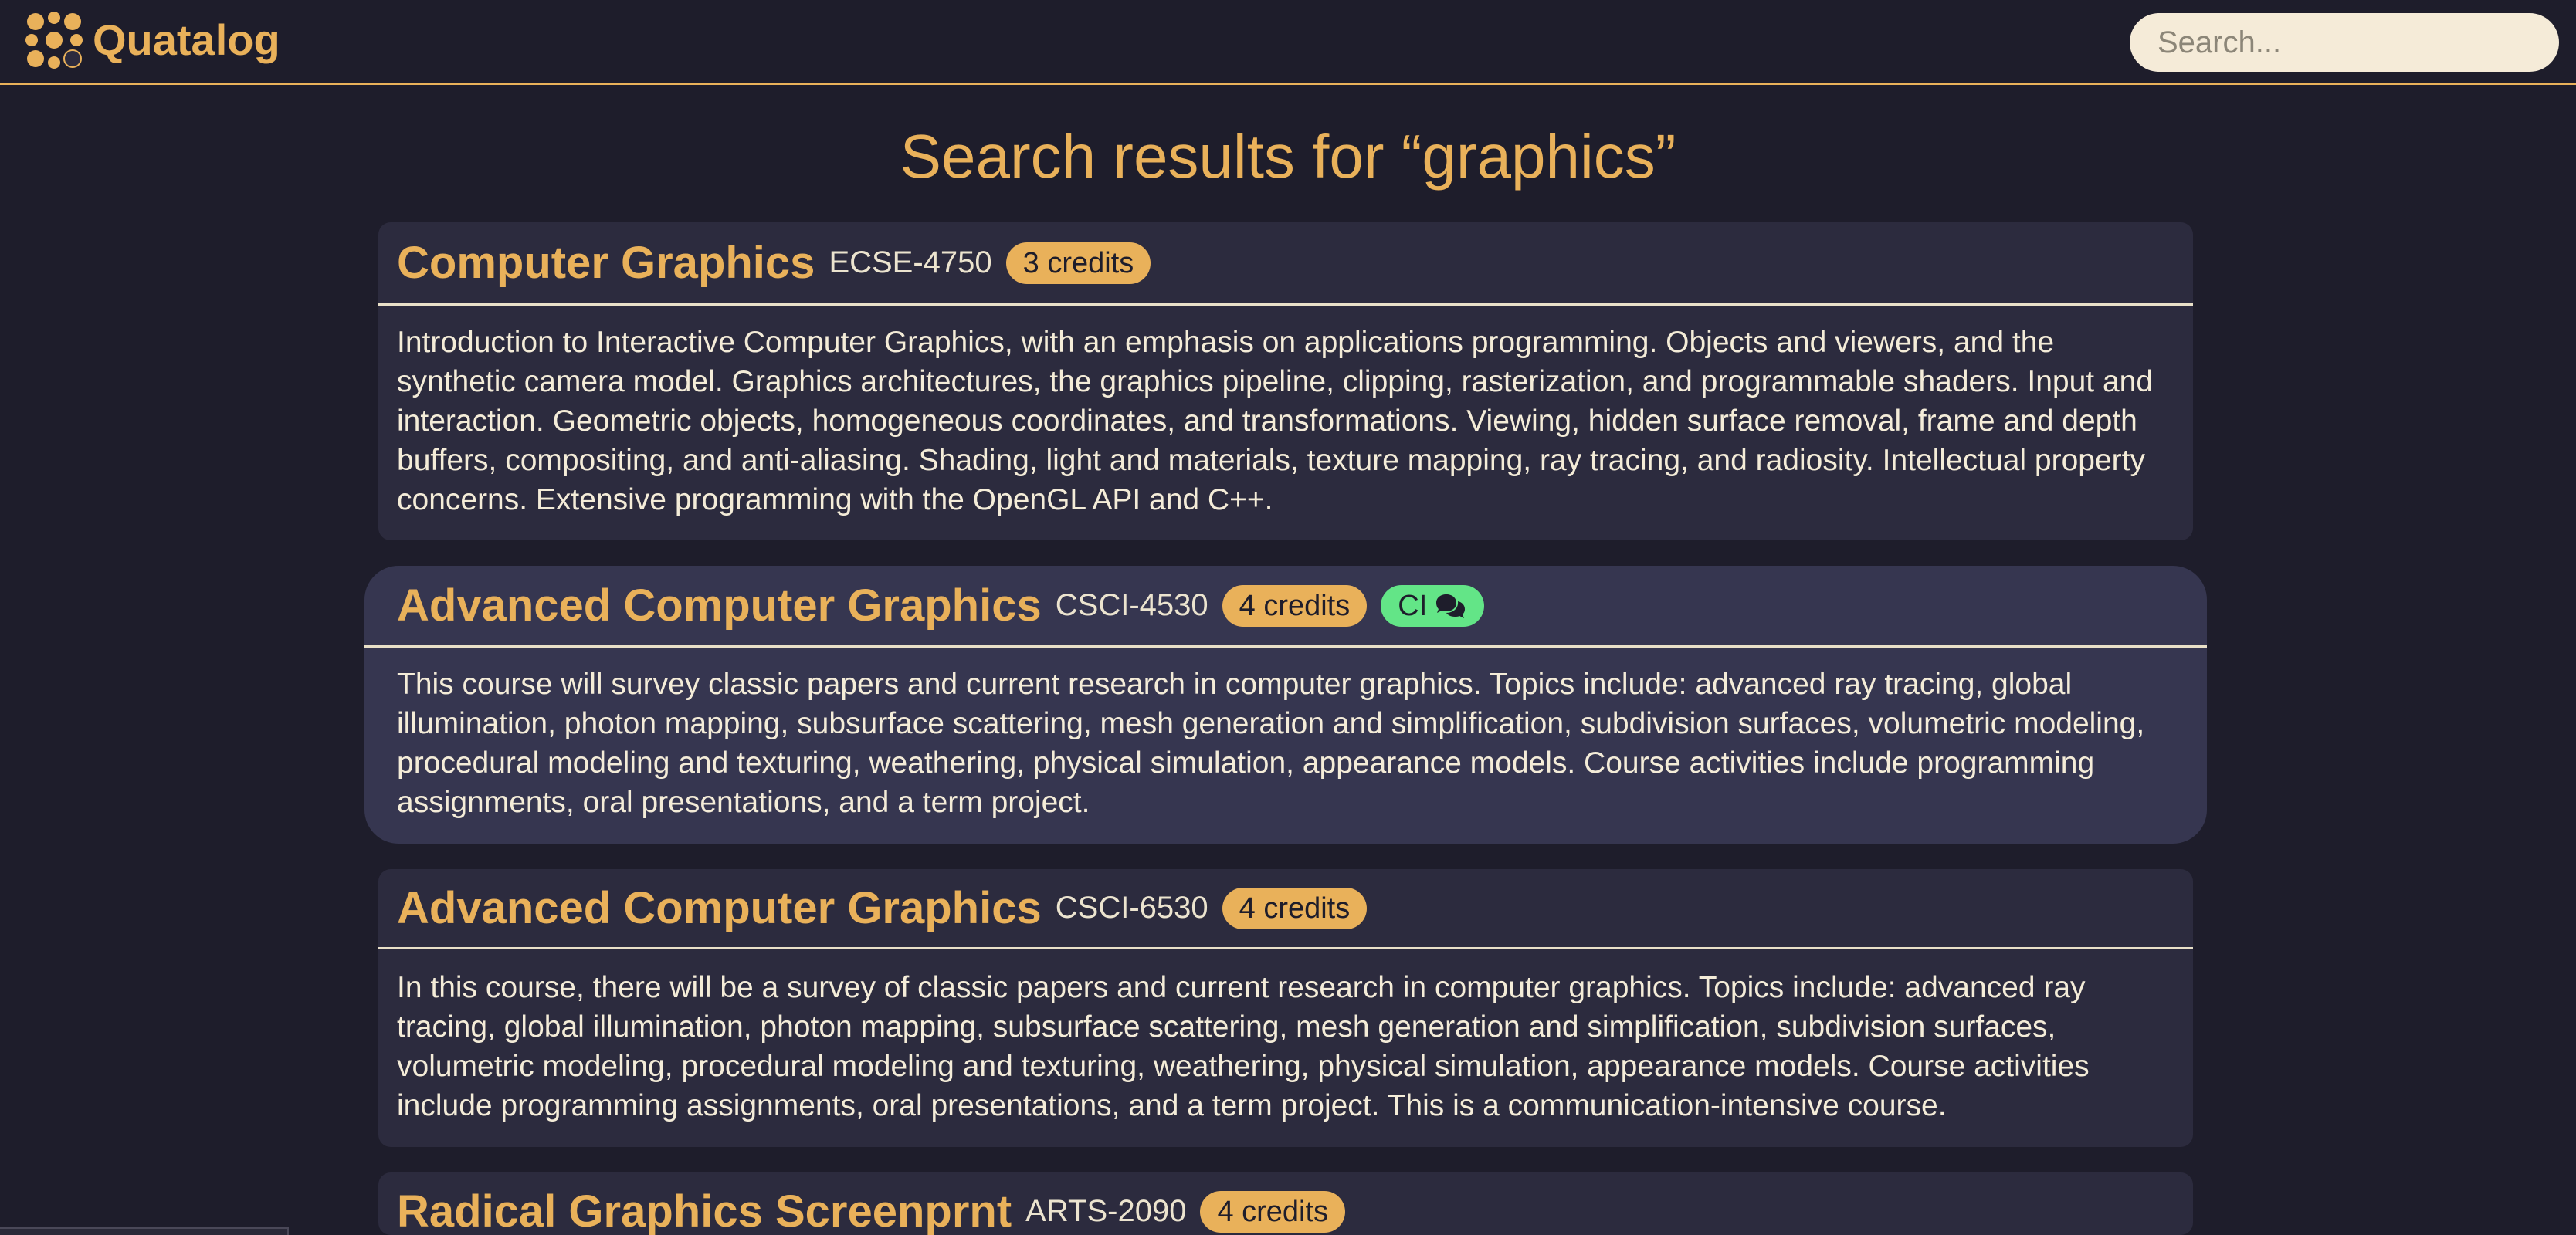 Image resolution: width=2576 pixels, height=1235 pixels. Describe the element at coordinates (1288, 42) in the screenshot. I see `navbar: Quatalog` at that location.